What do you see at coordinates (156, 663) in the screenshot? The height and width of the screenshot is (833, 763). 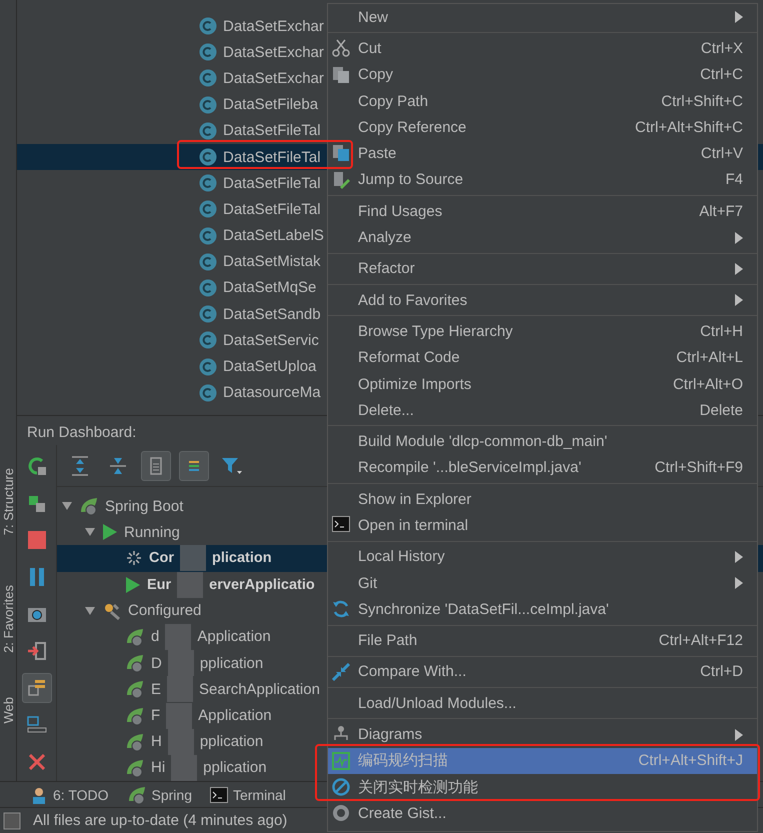 I see `app-name: D` at bounding box center [156, 663].